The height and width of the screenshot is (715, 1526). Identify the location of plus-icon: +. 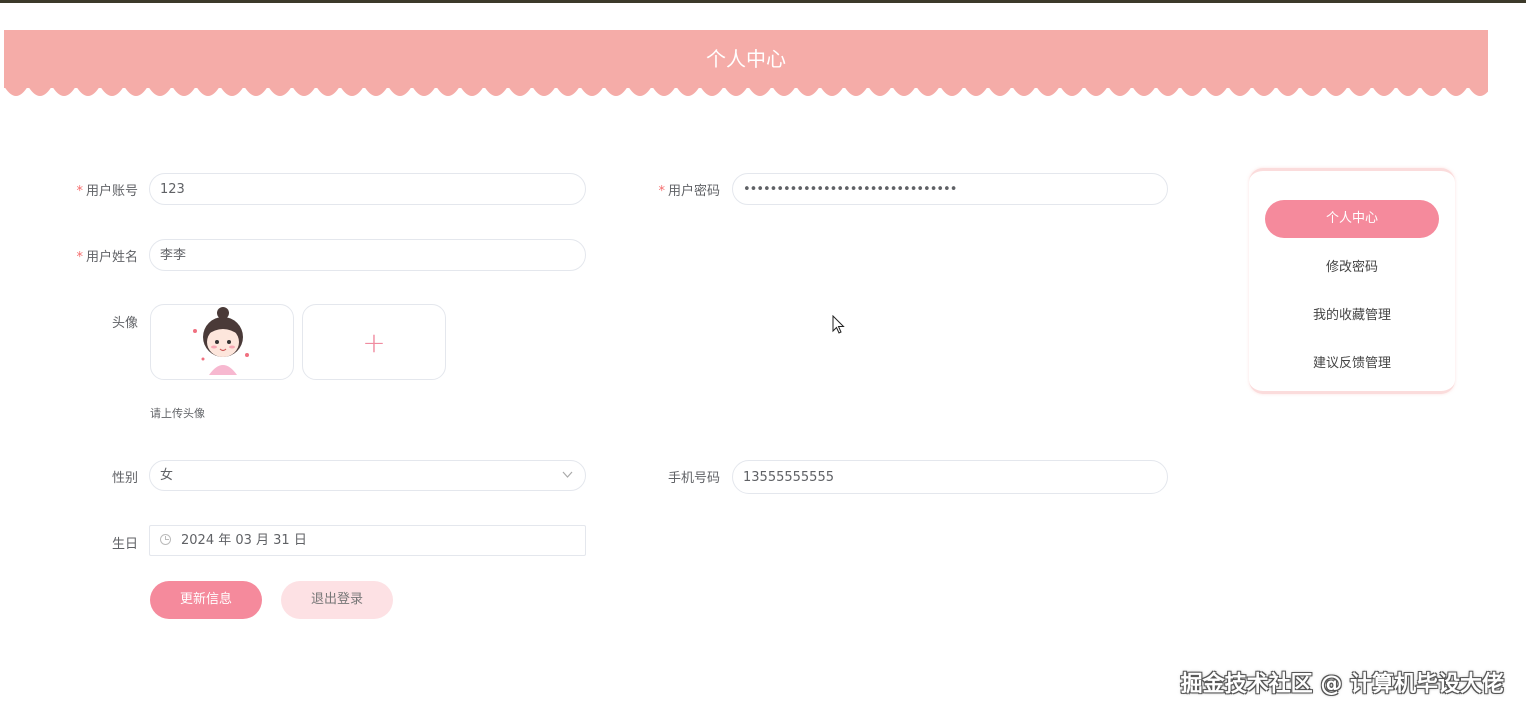
(374, 342).